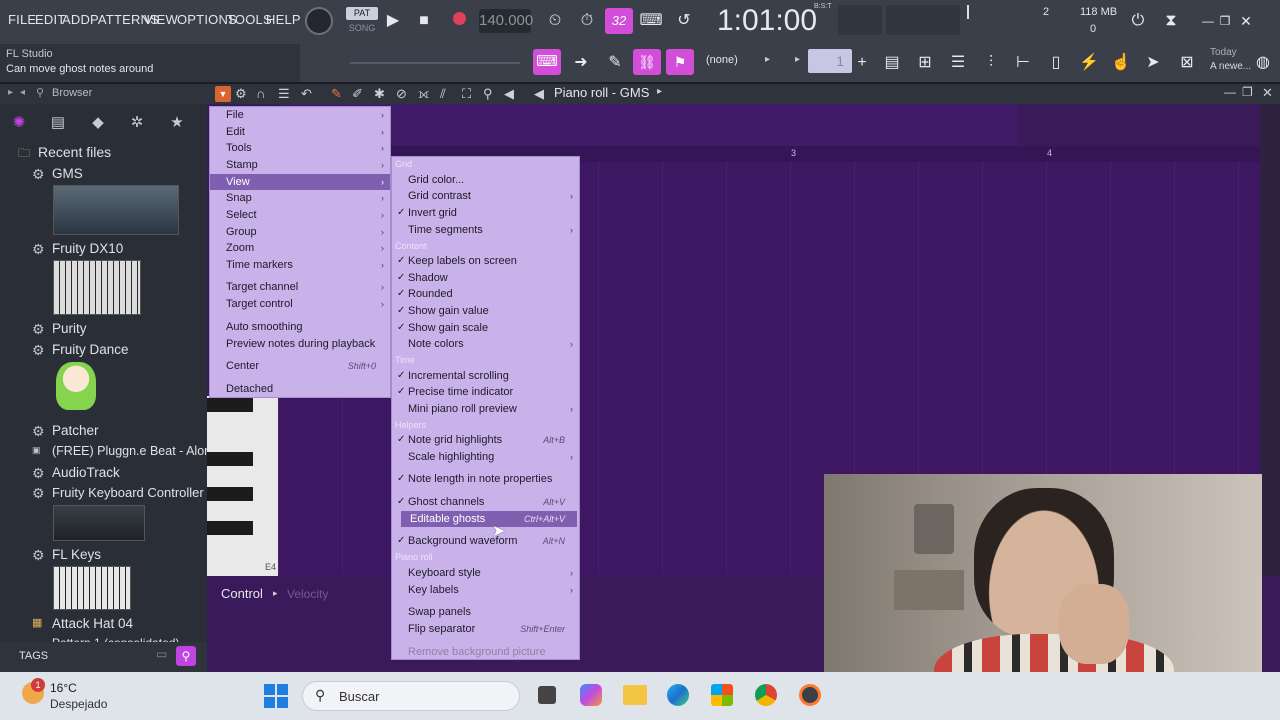 This screenshot has height=720, width=1280. Describe the element at coordinates (485, 409) in the screenshot. I see `menu-item-mini-piano-roll-preview: Mini piano roll preview ›` at that location.